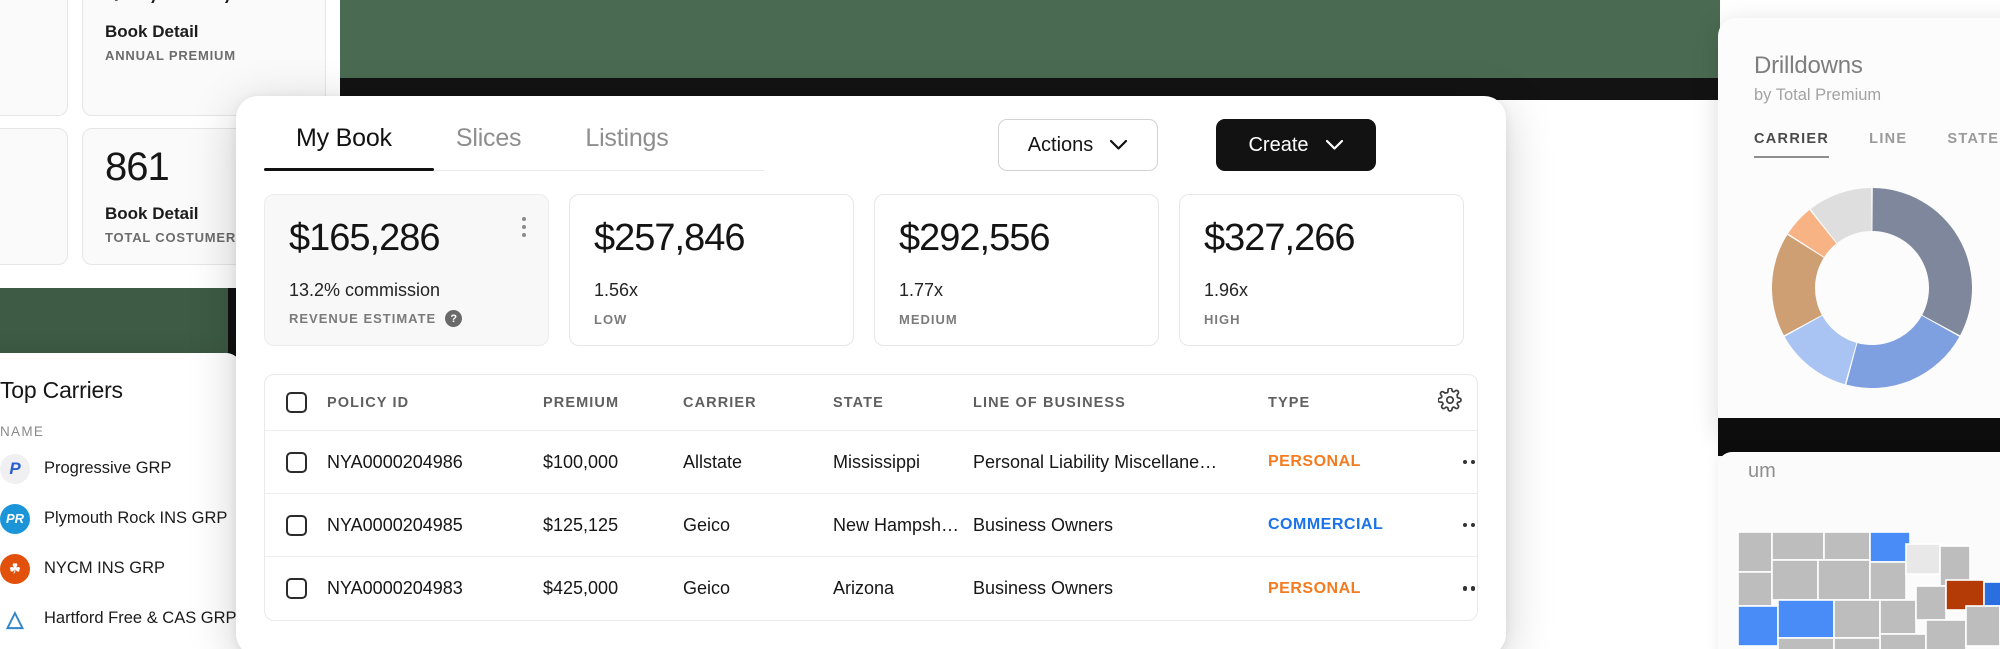 The image size is (2000, 649). What do you see at coordinates (1120, 403) in the screenshot?
I see `column-header-line-of-business: LINE OF BUSINESS` at bounding box center [1120, 403].